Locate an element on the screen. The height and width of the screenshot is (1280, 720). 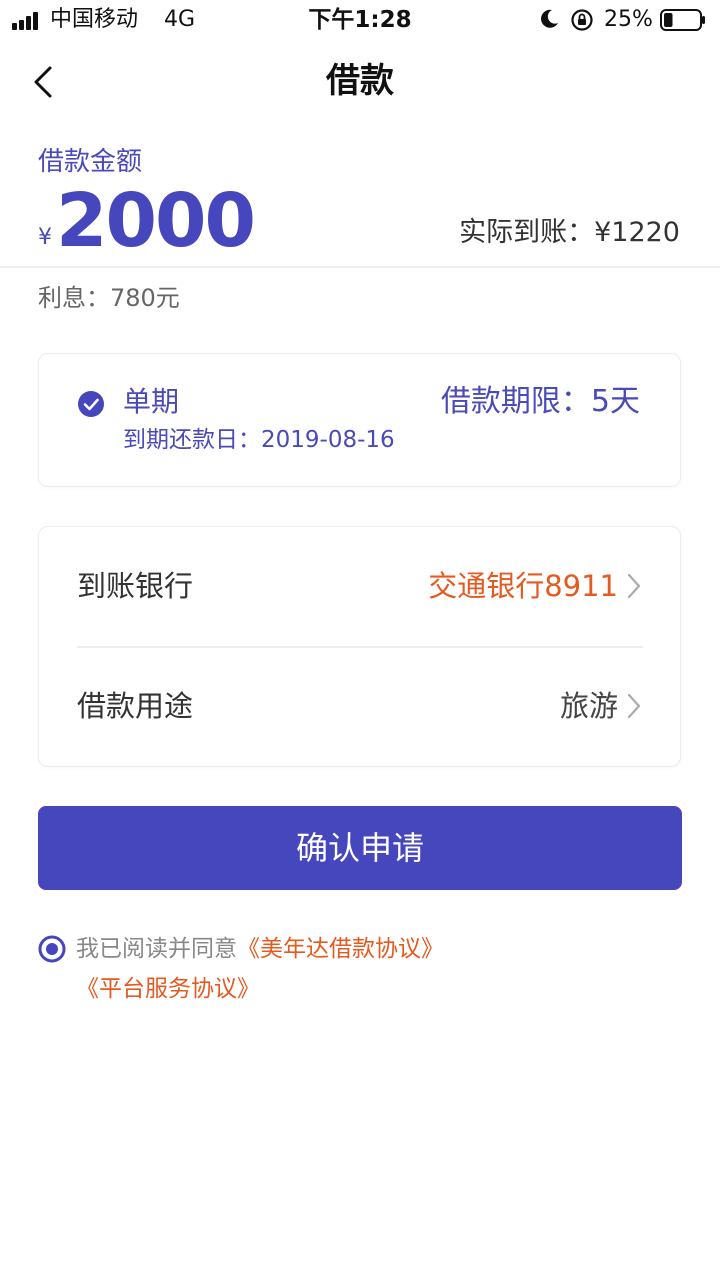
term-card: 单期 到期还款日：2019-08-16 借款期限：5天 is located at coordinates (359, 420).